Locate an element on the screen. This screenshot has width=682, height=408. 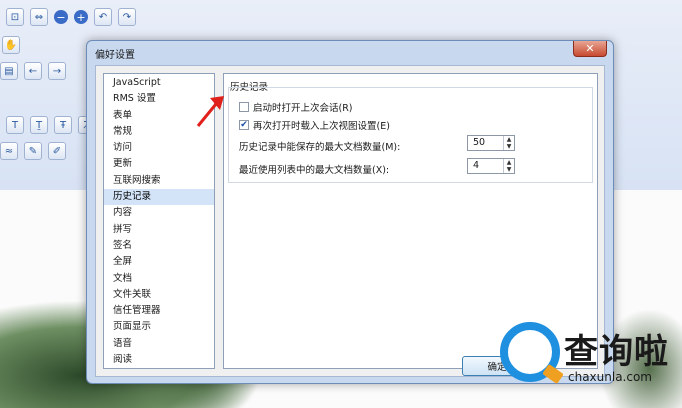
category-item: 页面显示 is located at coordinates (159, 327).